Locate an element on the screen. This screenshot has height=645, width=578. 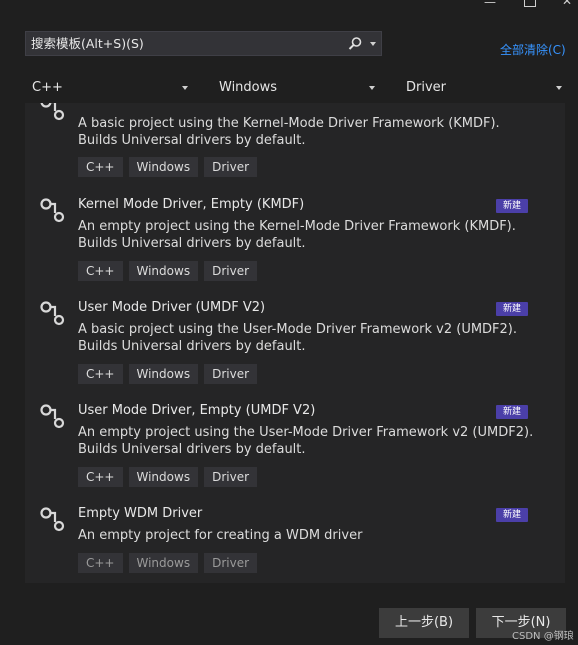
clear-all-link: 全部清除(C) is located at coordinates (533, 49).